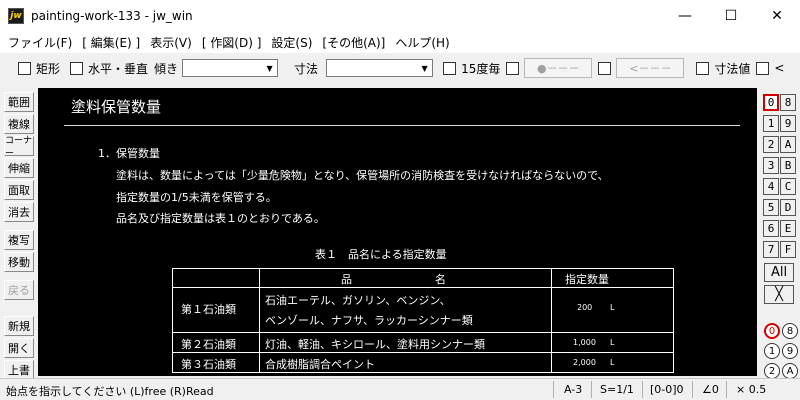 Image resolution: width=800 pixels, height=400 pixels. Describe the element at coordinates (19, 168) in the screenshot. I see `tool-stretch: 伸縮` at that location.